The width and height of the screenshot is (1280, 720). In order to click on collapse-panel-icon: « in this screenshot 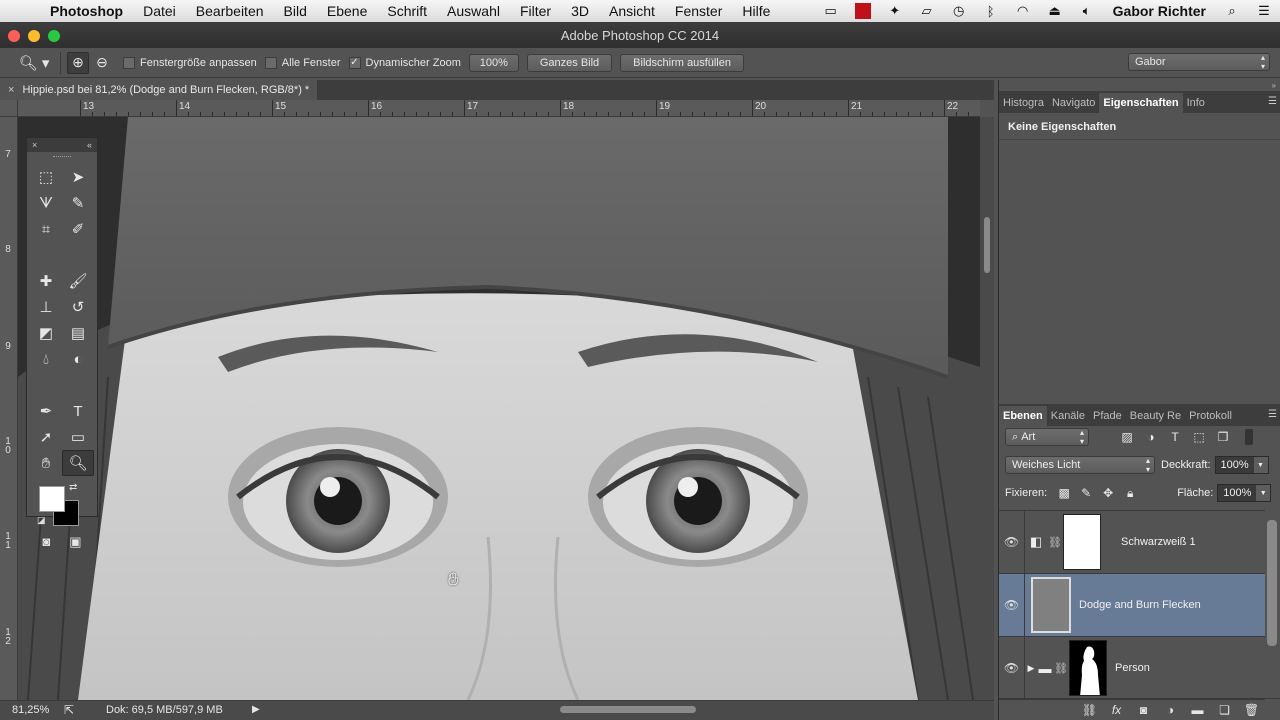, I will do `click(89, 145)`.